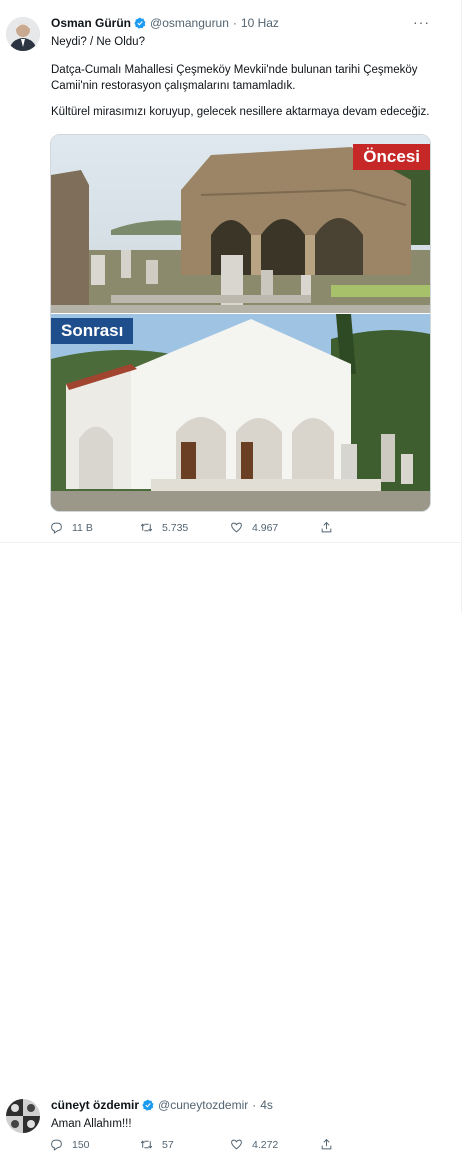 The image size is (469, 1151). Describe the element at coordinates (95, 527) in the screenshot. I see `reply-button: 11 B` at that location.